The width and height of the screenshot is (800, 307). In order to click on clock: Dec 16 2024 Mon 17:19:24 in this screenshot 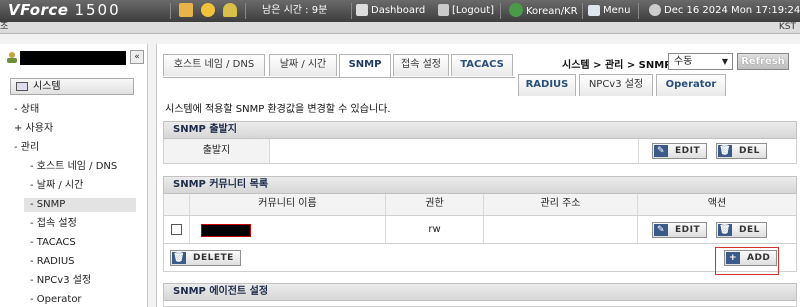, I will do `click(724, 11)`.